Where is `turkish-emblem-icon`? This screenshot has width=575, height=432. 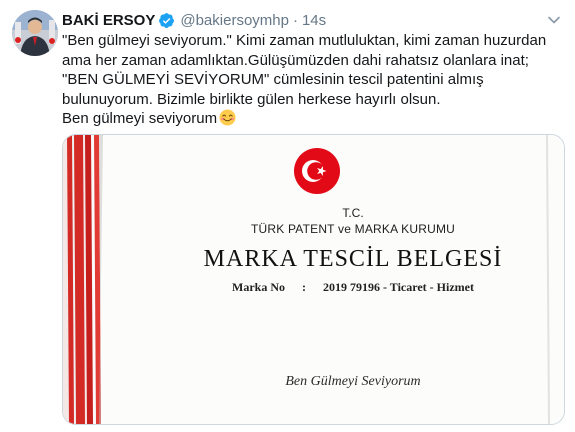 turkish-emblem-icon is located at coordinates (317, 171).